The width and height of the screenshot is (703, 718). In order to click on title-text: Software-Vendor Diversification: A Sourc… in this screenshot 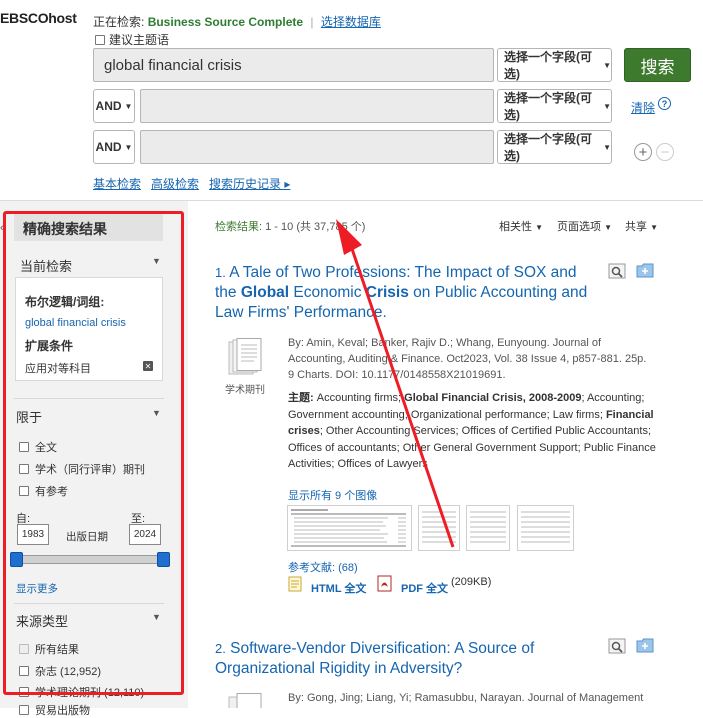, I will do `click(375, 658)`.